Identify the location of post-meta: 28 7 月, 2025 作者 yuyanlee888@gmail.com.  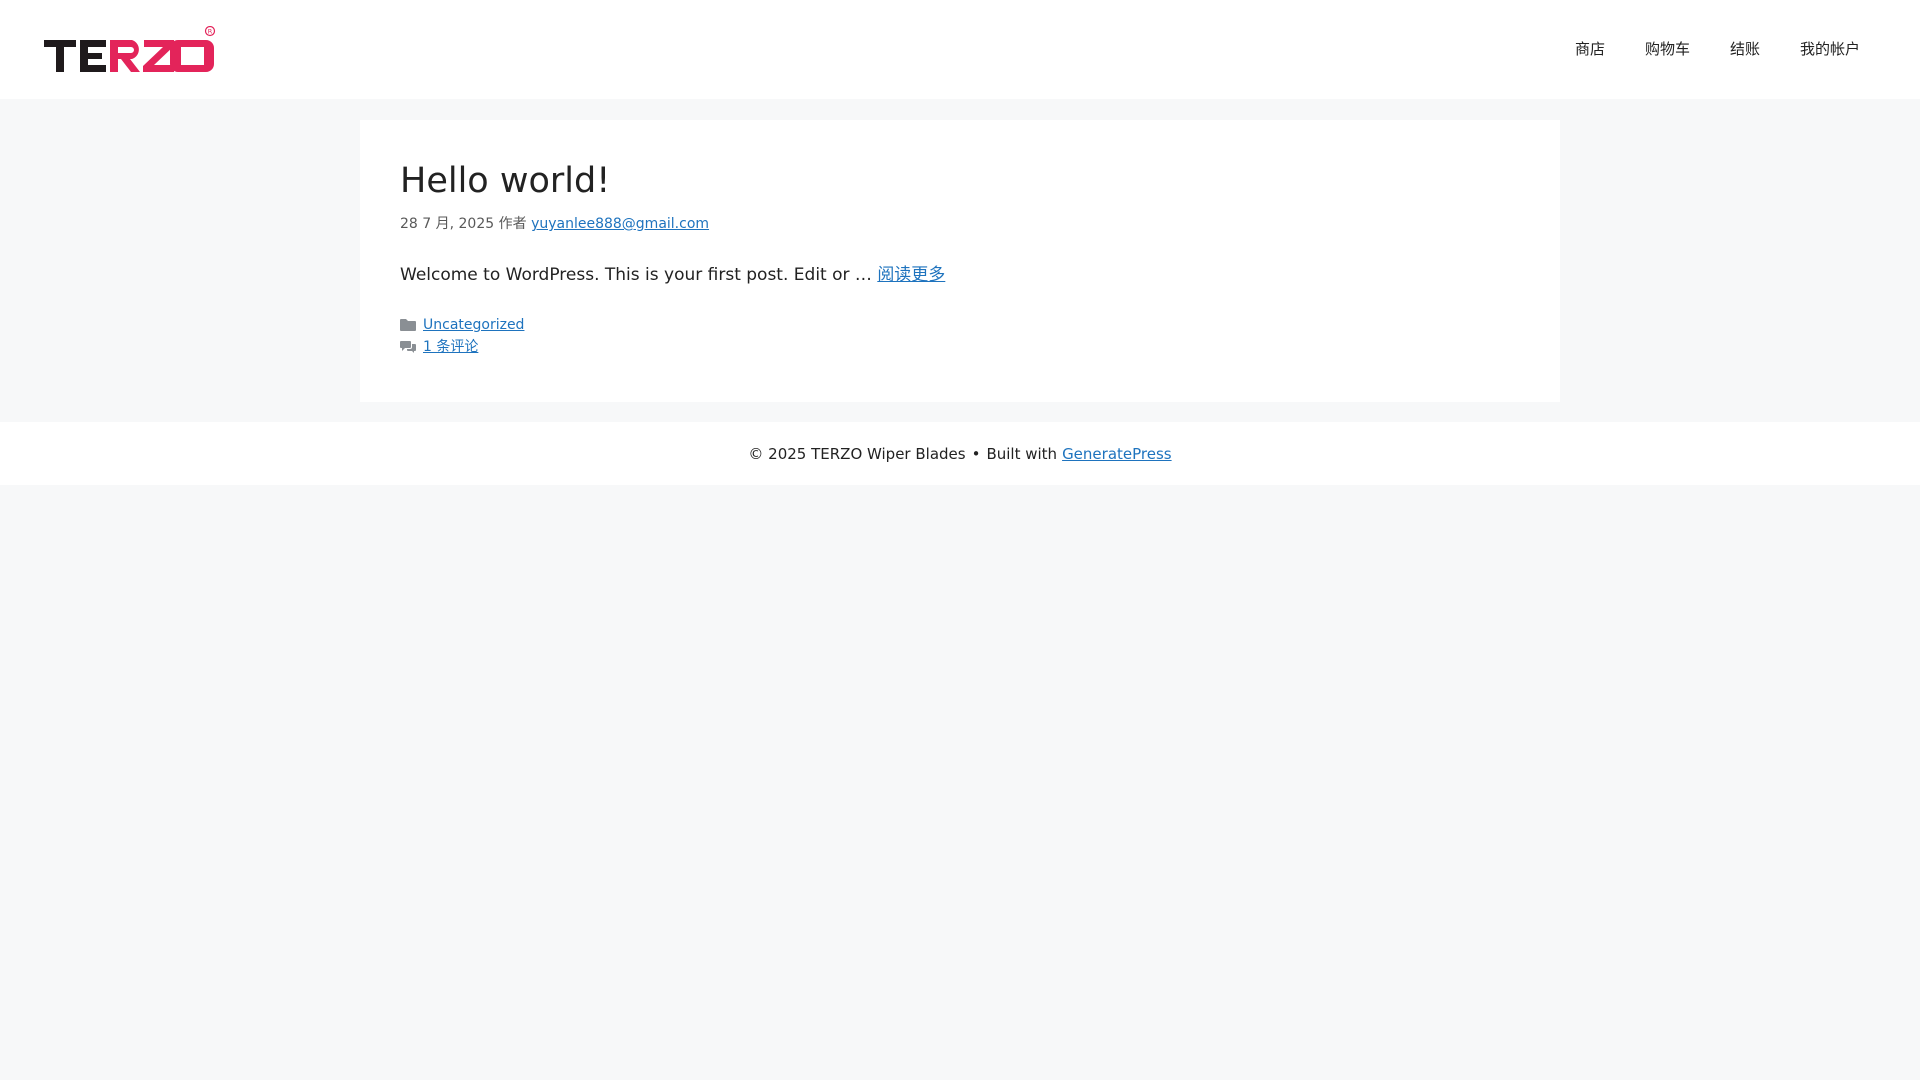
(960, 224).